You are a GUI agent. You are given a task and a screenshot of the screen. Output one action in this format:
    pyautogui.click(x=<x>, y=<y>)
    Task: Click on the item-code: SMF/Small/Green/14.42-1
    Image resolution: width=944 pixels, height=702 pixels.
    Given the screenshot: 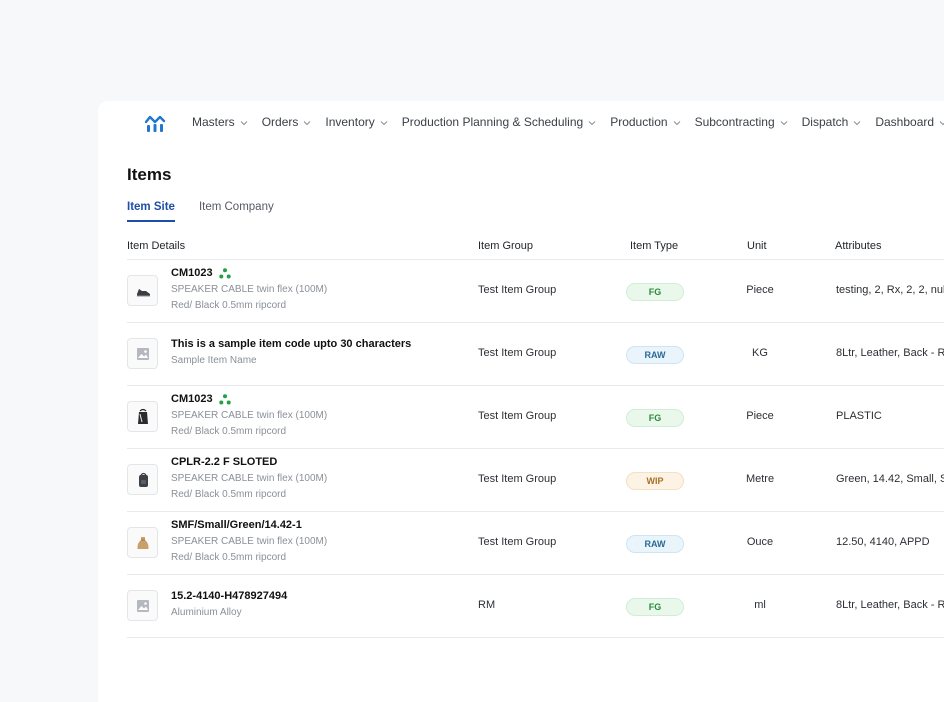 What is the action you would take?
    pyautogui.click(x=236, y=525)
    